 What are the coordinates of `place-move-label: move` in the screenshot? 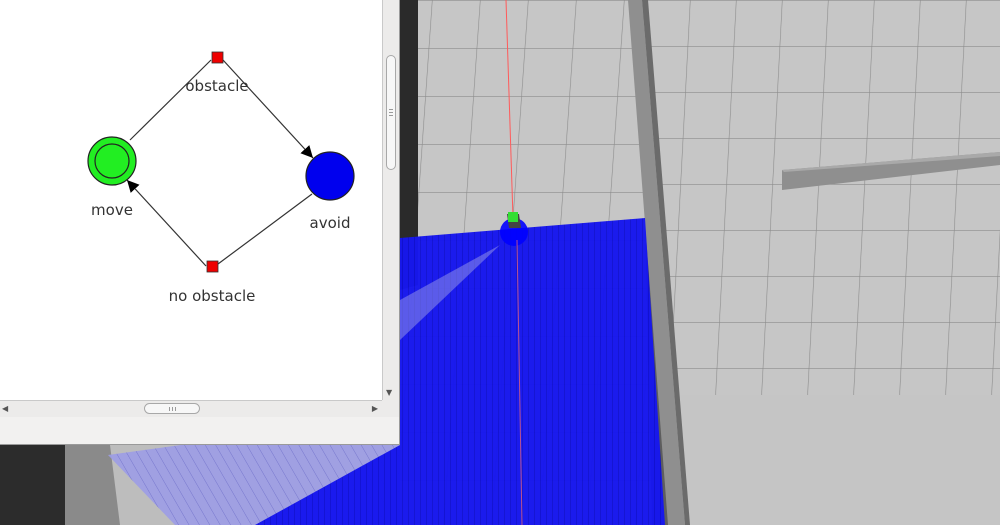 It's located at (112, 210).